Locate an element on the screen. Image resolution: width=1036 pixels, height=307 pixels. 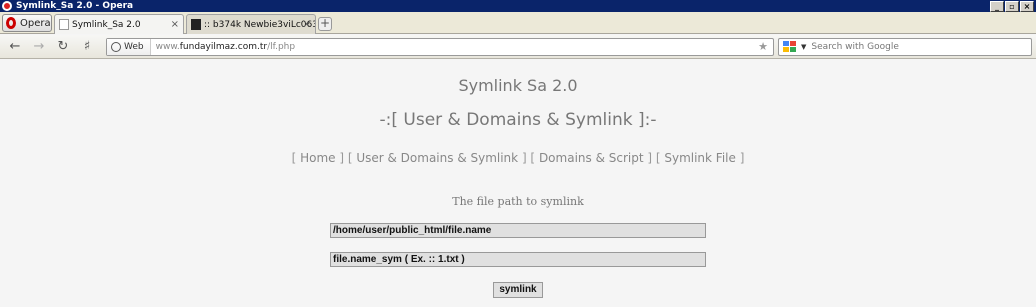
key-icon: ♯ is located at coordinates (87, 47).